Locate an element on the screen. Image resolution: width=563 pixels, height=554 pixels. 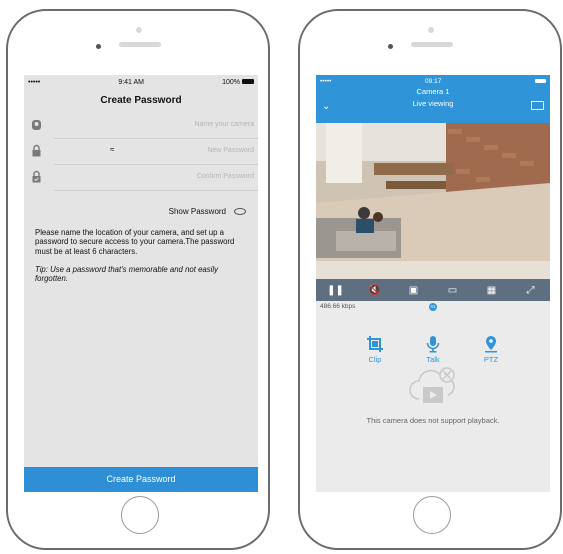
action-bar: Clip Talk PTZ is located at coordinates (433, 349).